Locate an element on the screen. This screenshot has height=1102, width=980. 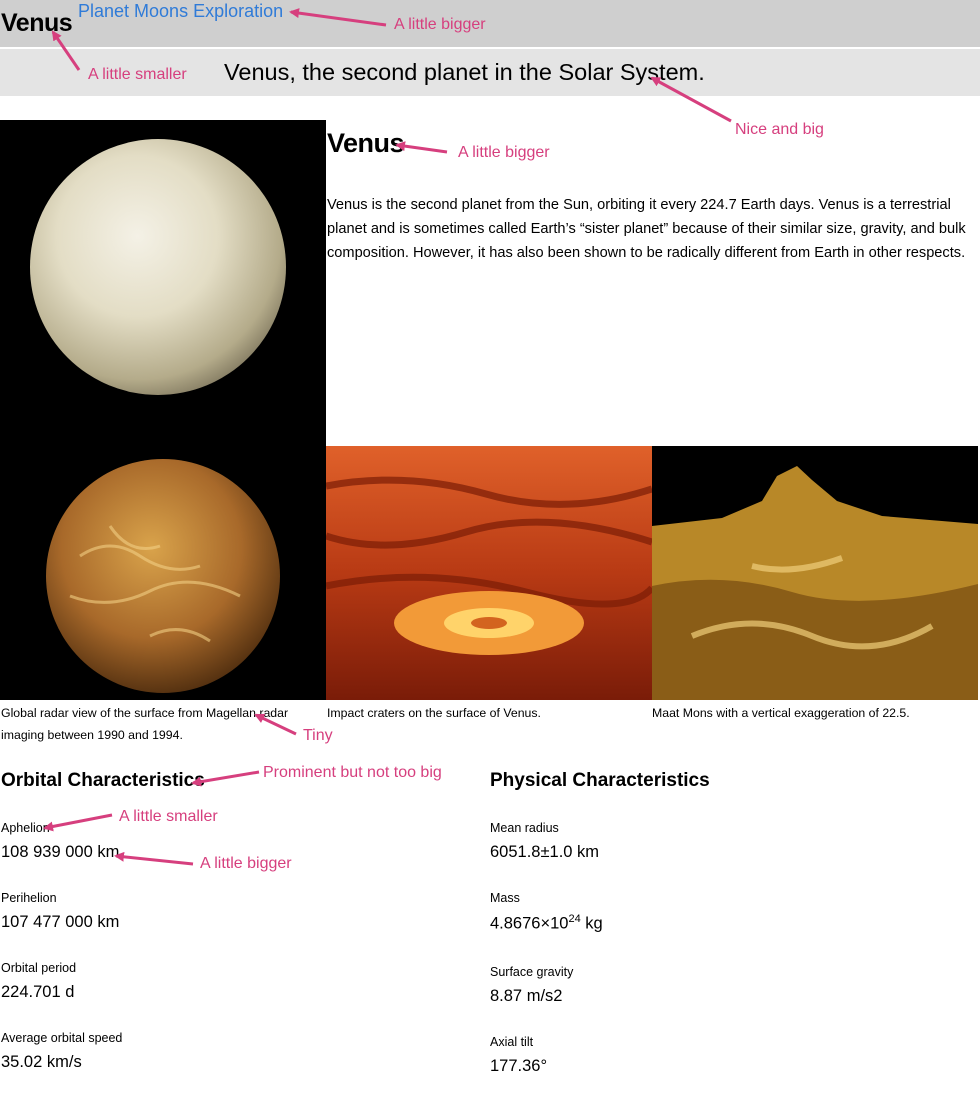
arrow-value is located at coordinates (154, 858).